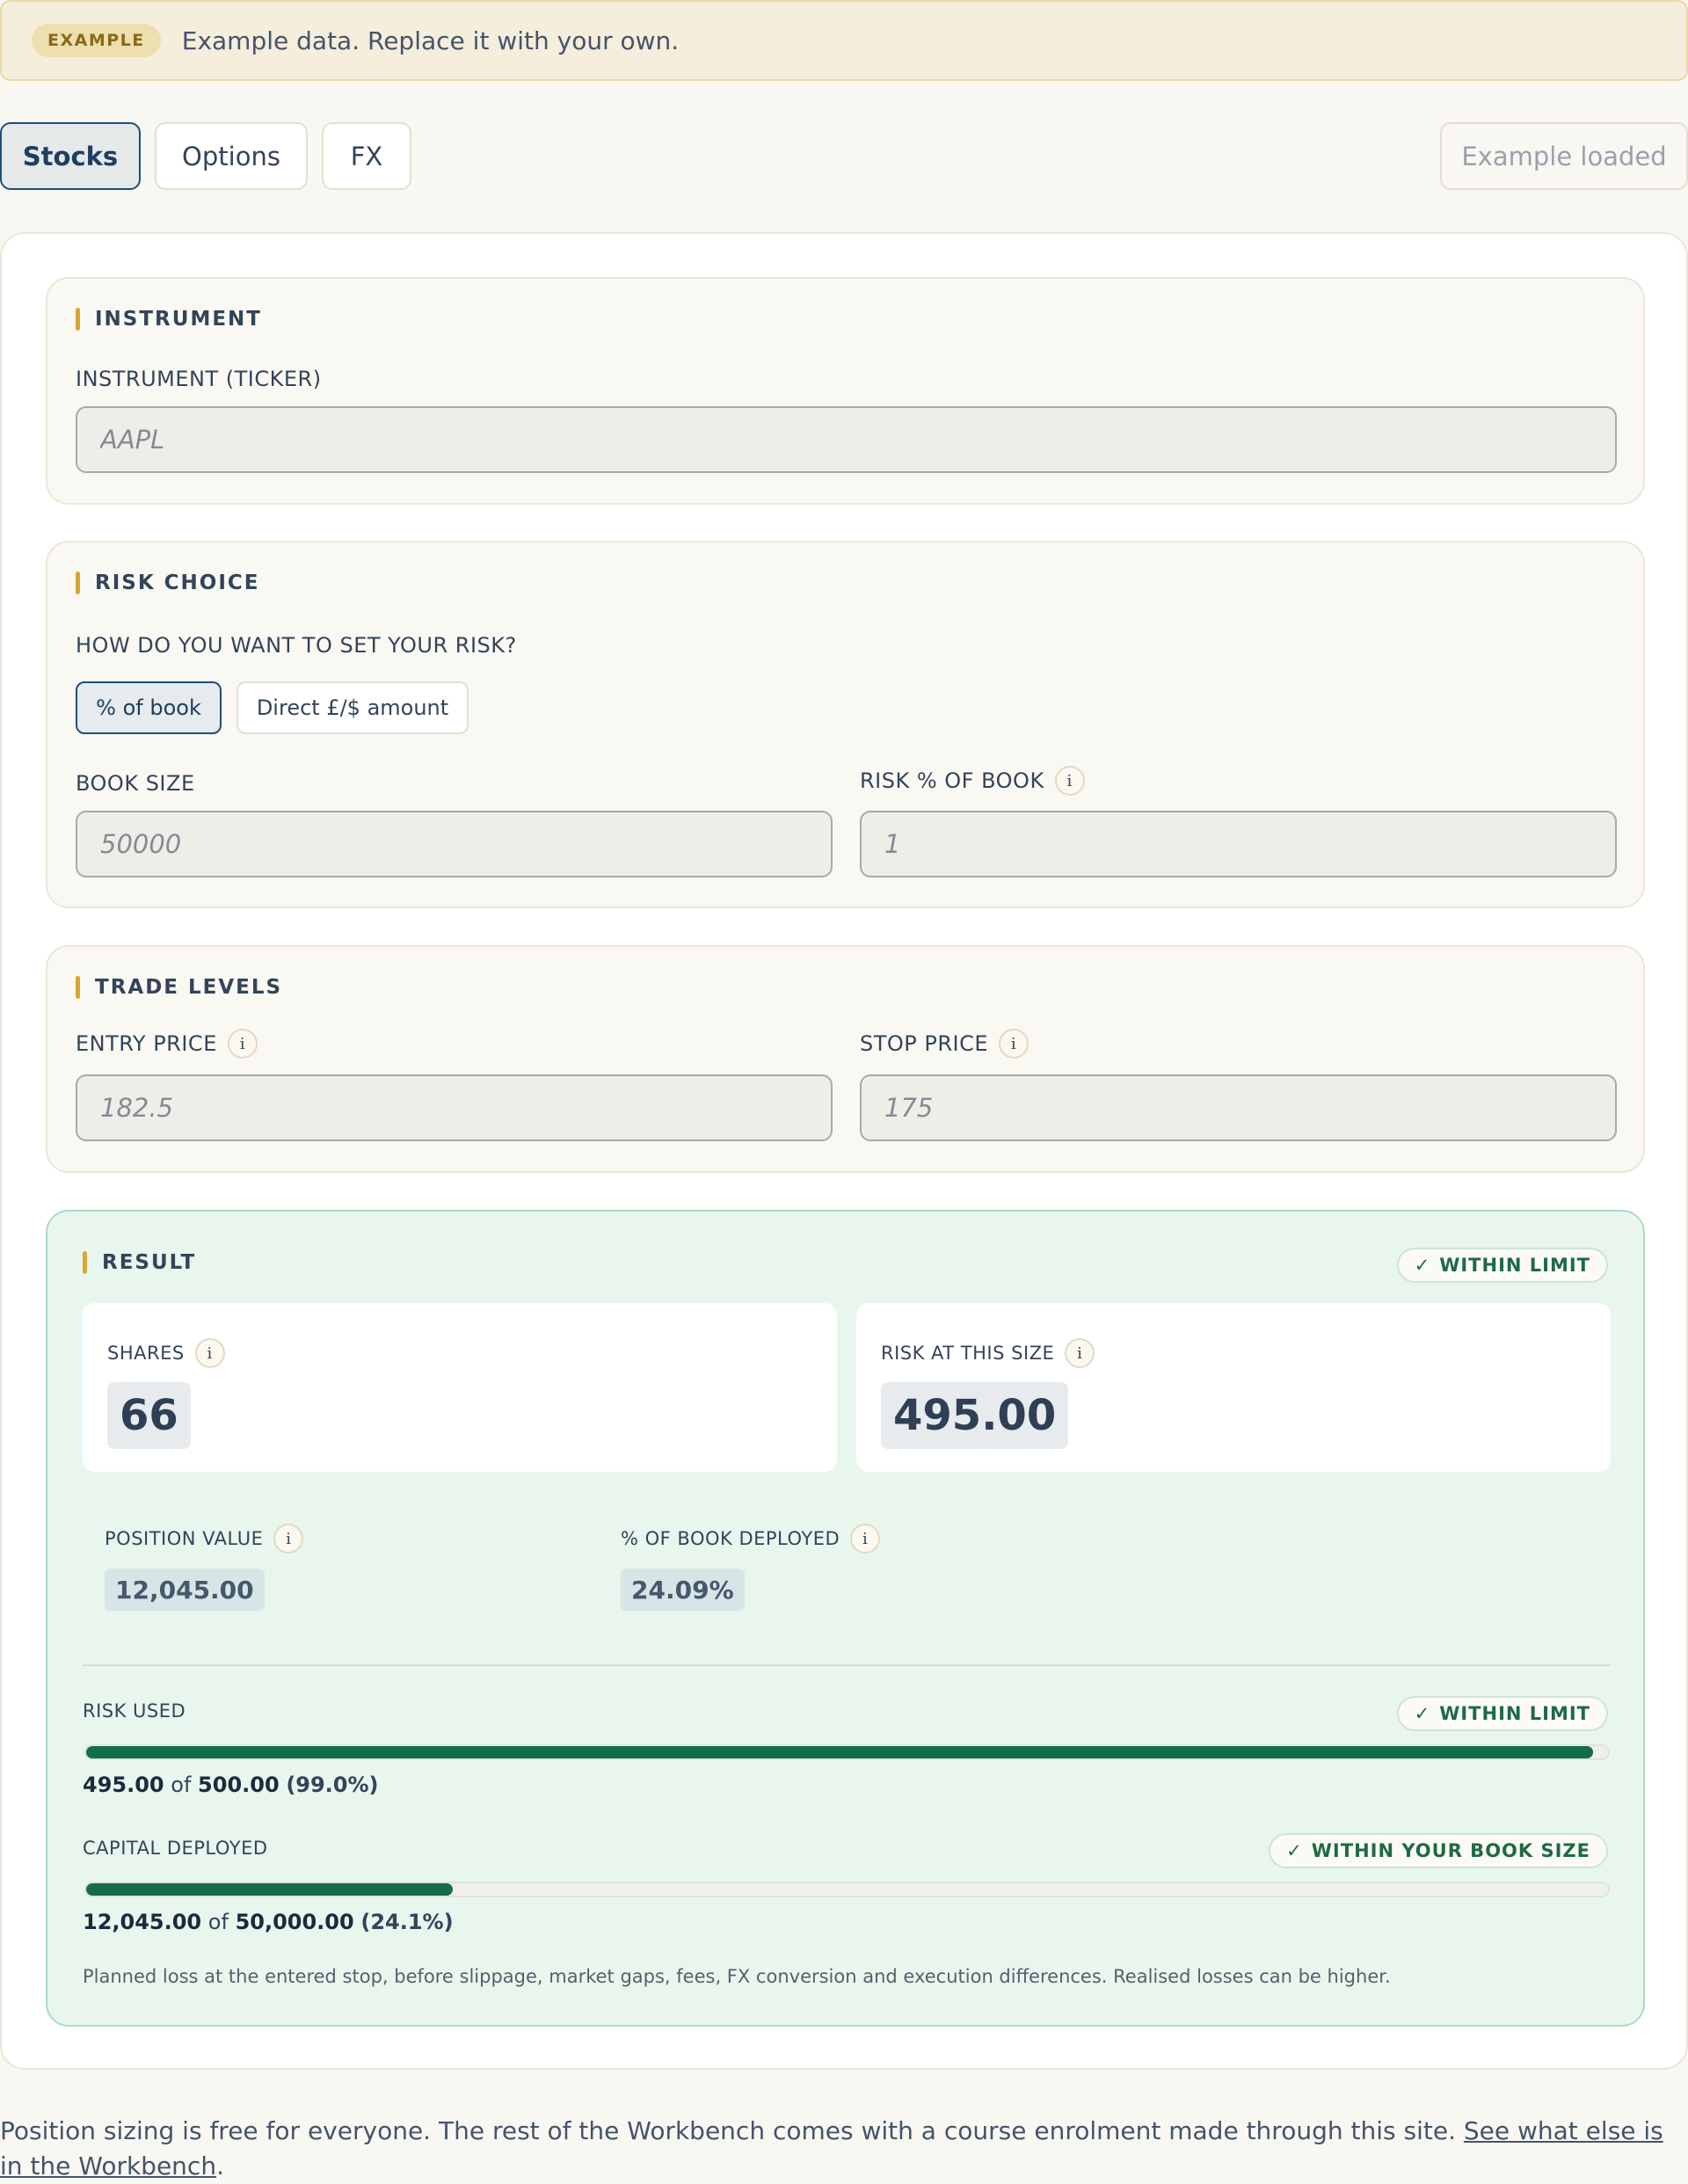 This screenshot has width=1688, height=2184. I want to click on entry-price-label-row: ENTRY PRICE i, so click(167, 1044).